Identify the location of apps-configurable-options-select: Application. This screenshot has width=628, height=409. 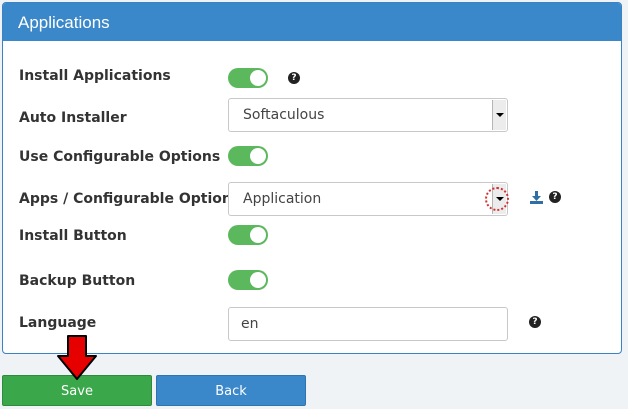
(368, 199).